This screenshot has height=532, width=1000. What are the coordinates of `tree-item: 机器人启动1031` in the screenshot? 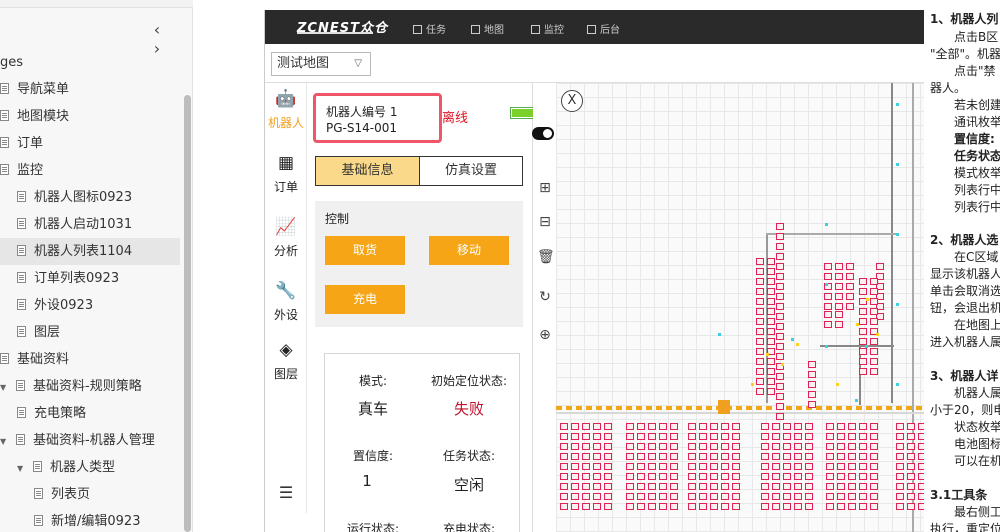 It's located at (66, 224).